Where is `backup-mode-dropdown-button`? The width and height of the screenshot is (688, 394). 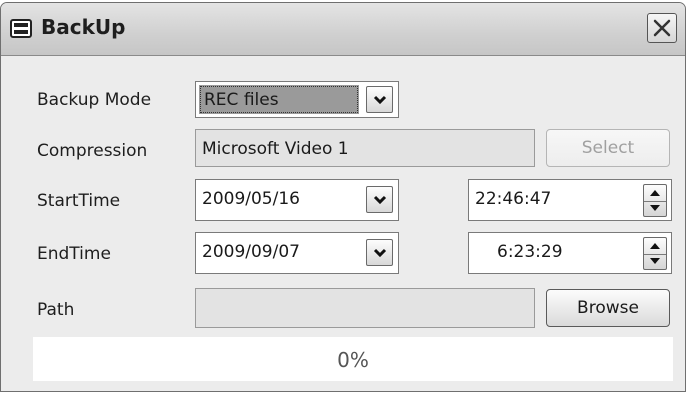 backup-mode-dropdown-button is located at coordinates (379, 99).